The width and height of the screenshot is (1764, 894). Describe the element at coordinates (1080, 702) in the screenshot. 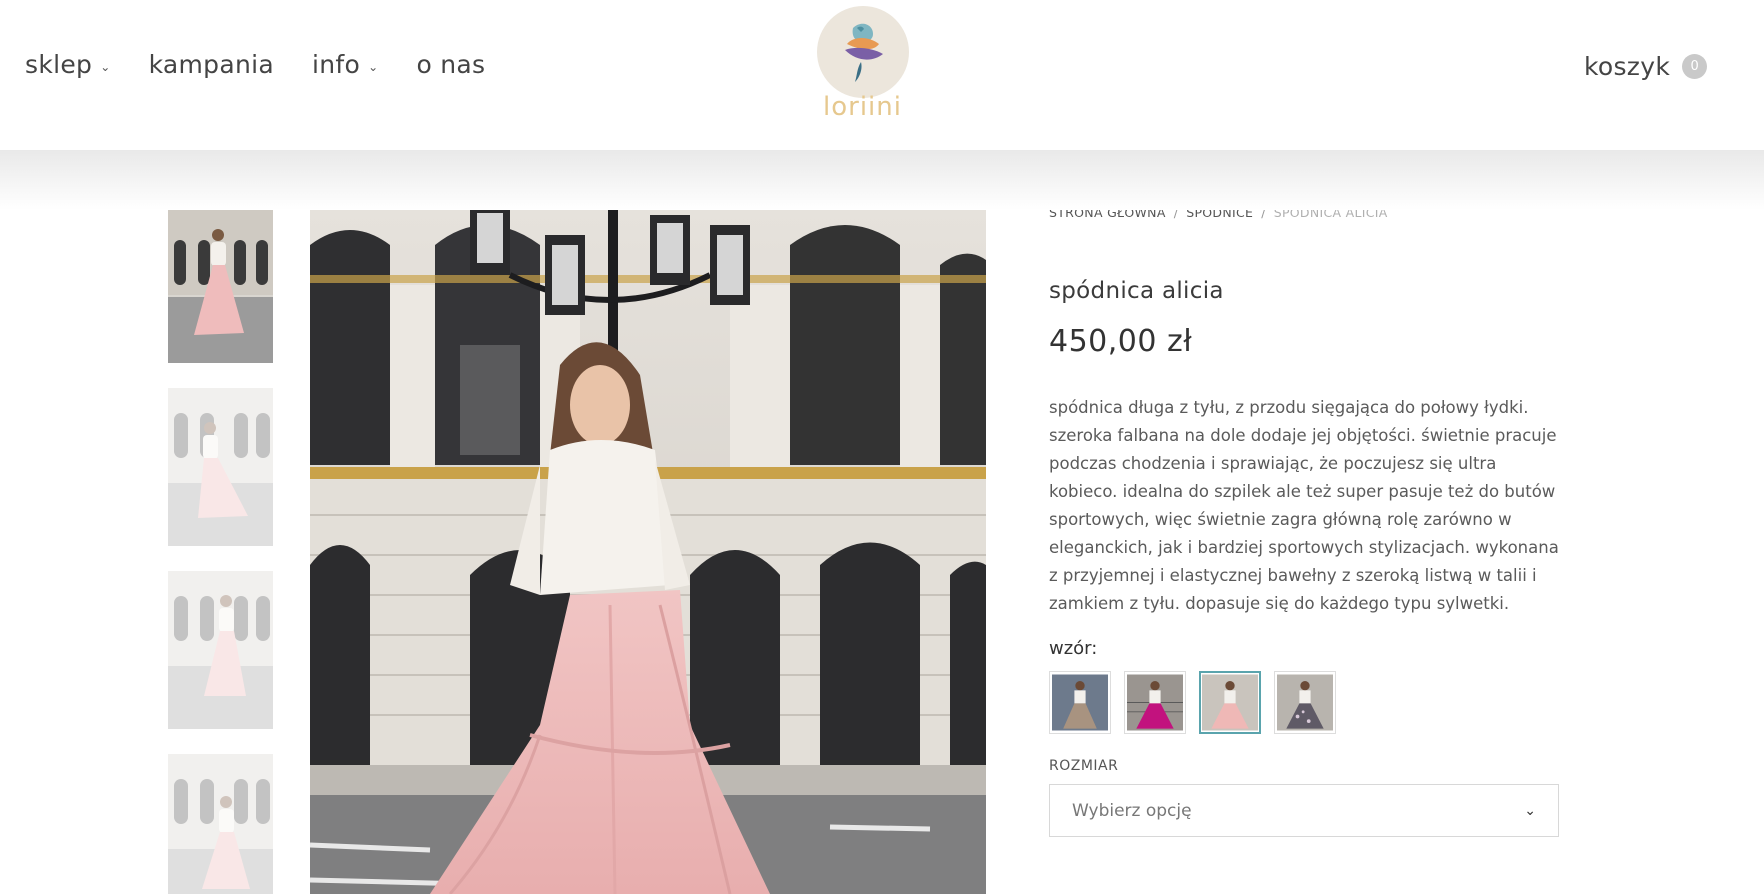

I see `pattern-swatch-beige` at that location.